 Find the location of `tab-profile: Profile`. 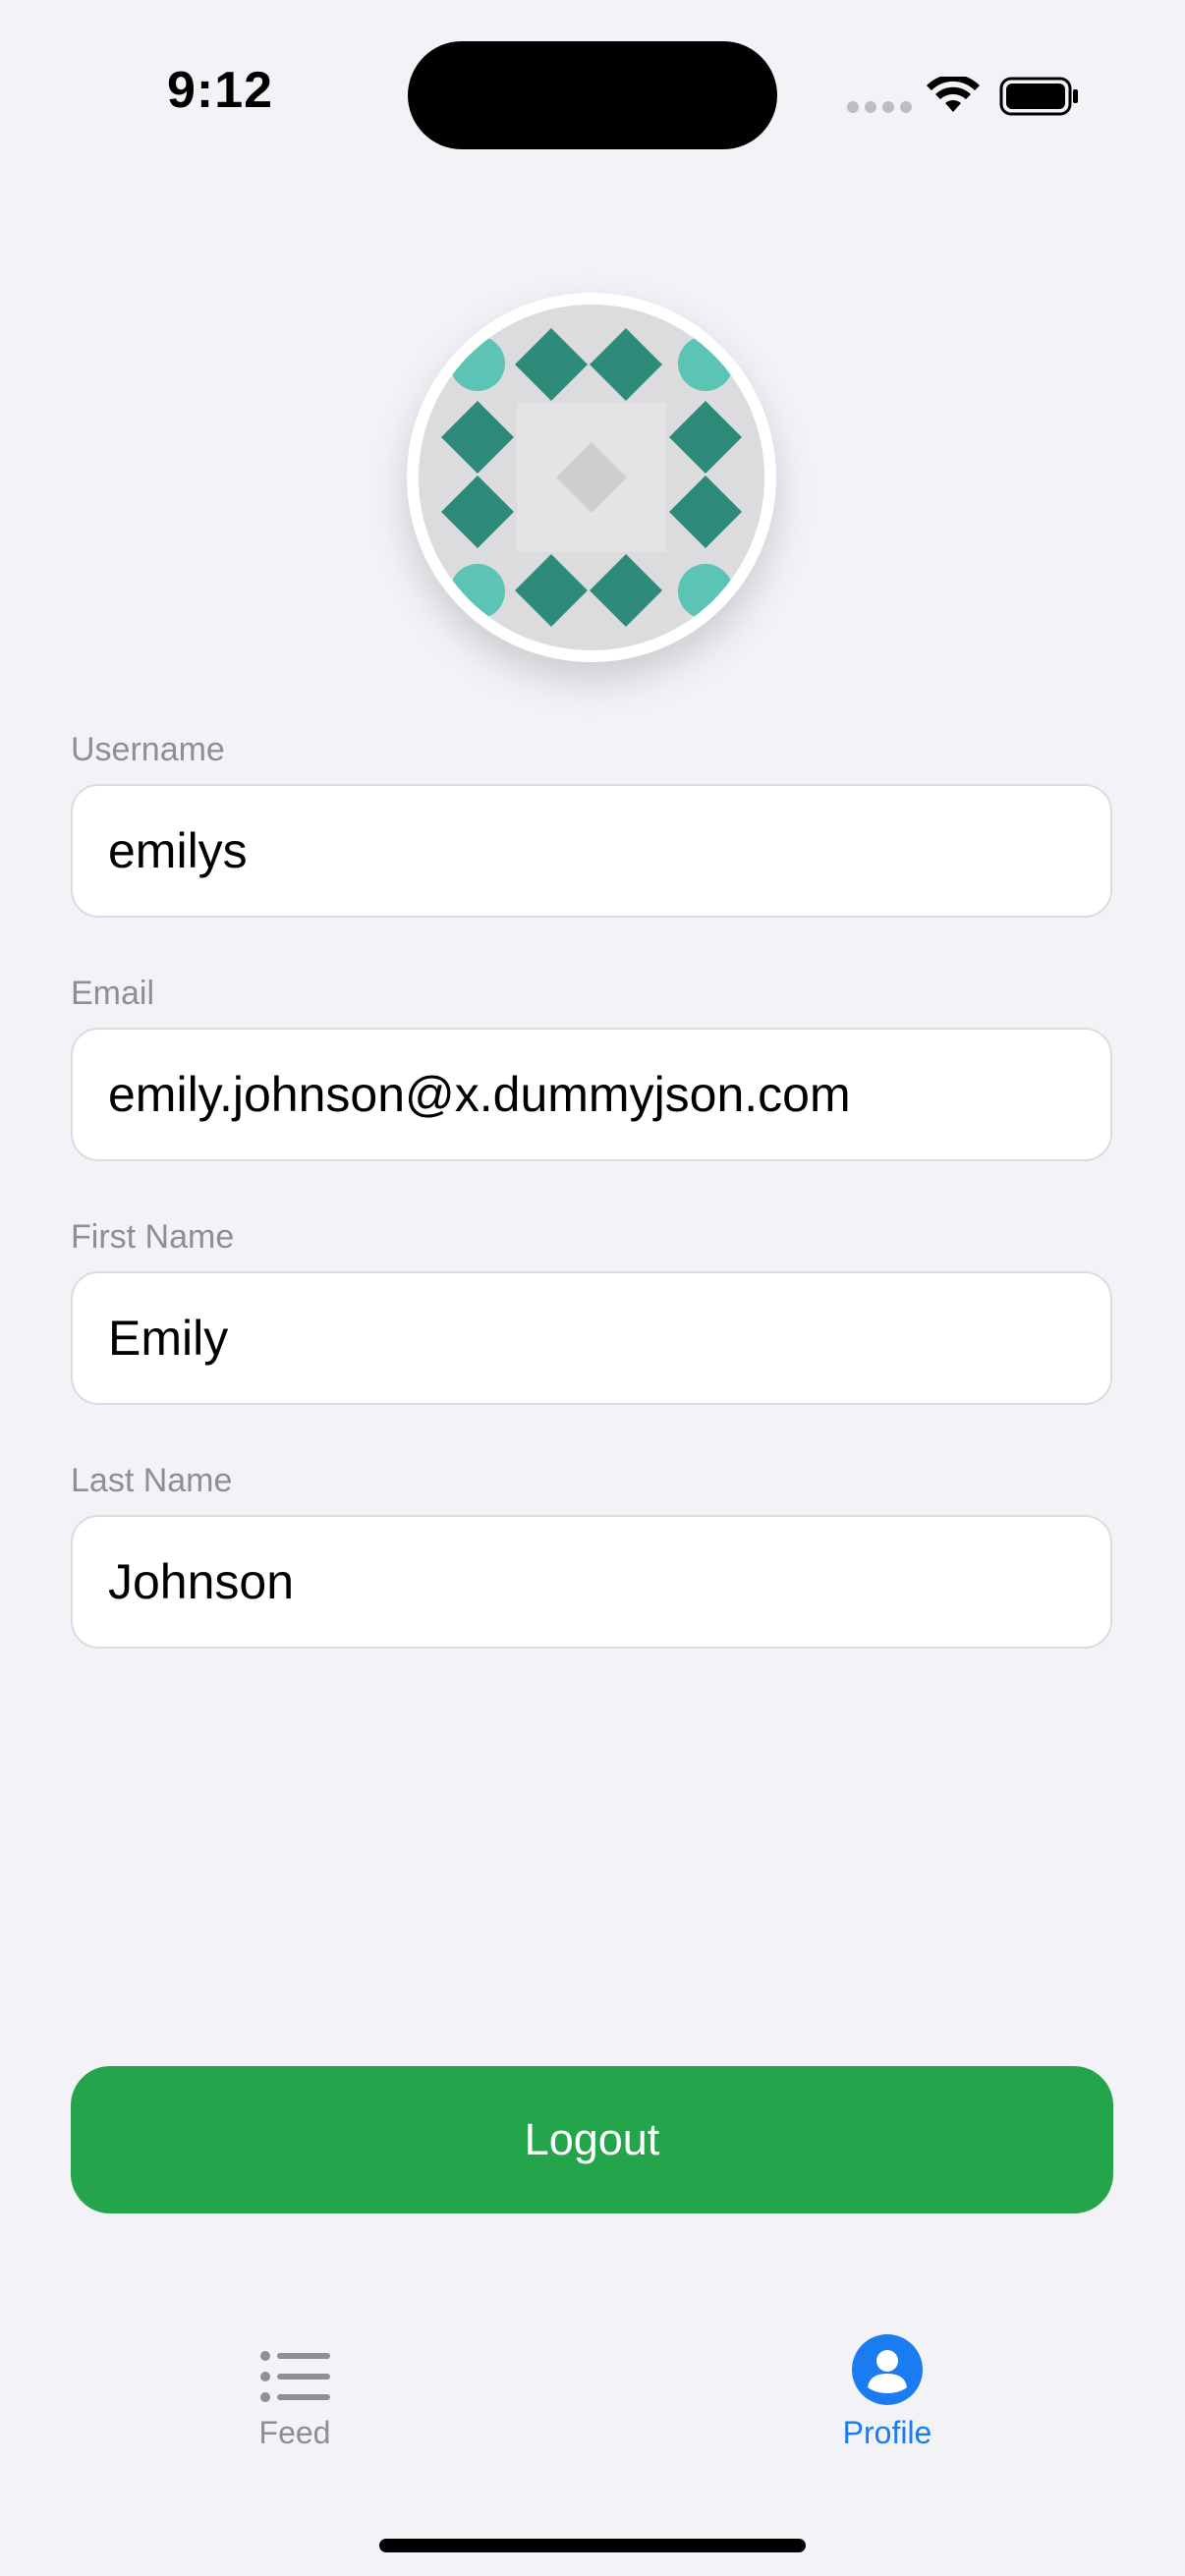

tab-profile: Profile is located at coordinates (888, 2392).